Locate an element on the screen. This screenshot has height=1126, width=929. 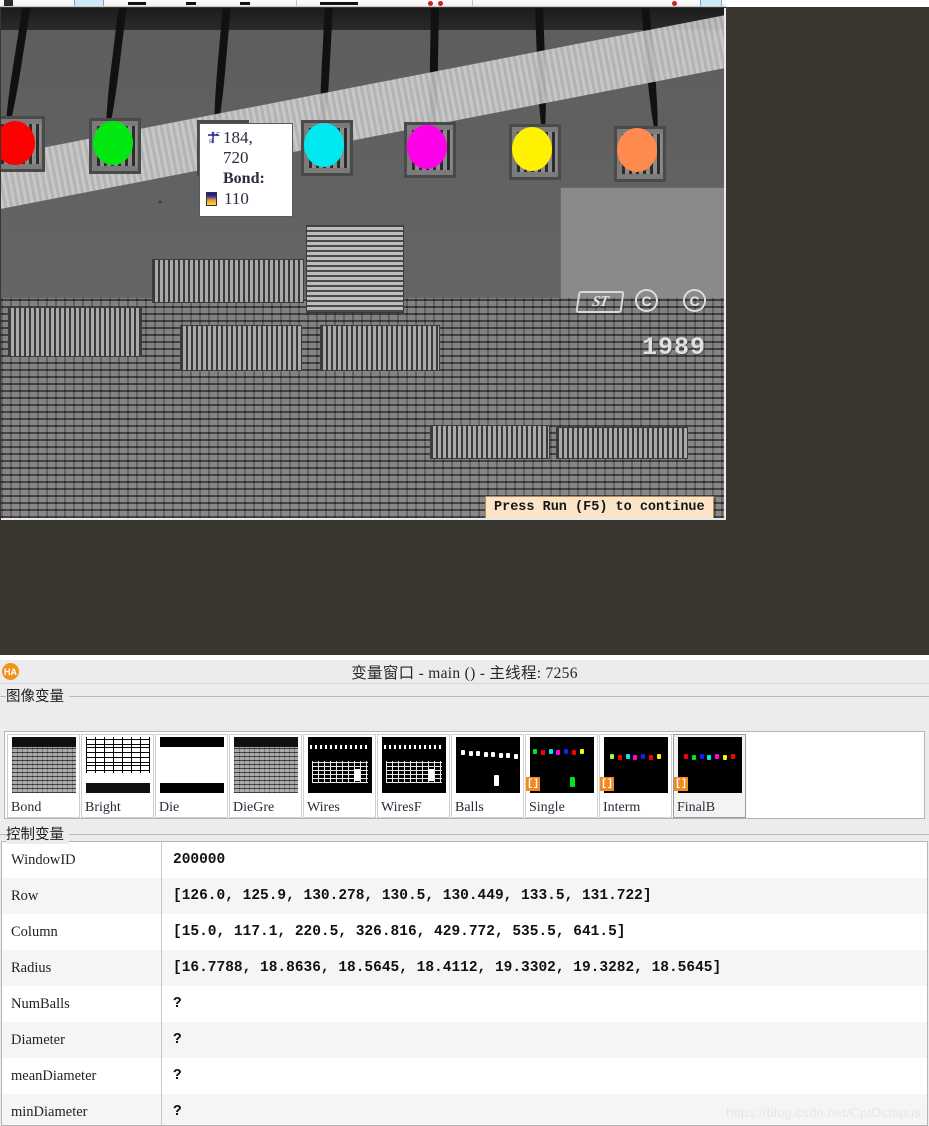
thumb-label: Bond is located at coordinates (26, 807).